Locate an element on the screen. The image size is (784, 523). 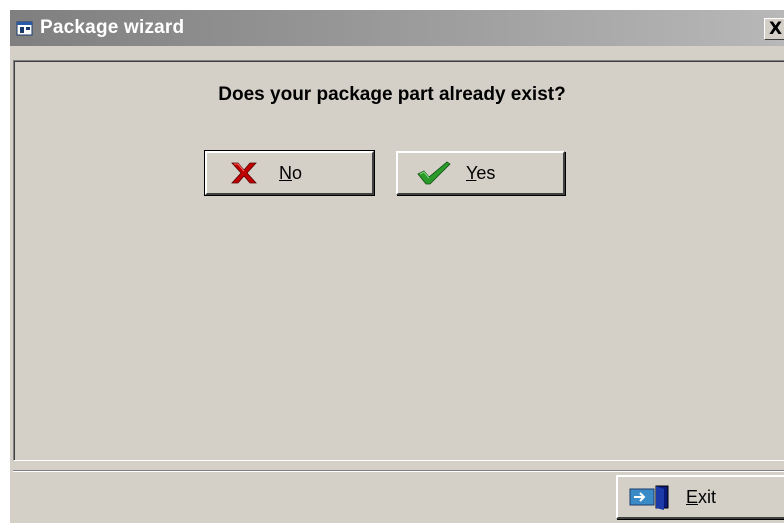
no-label-rest: o is located at coordinates (297, 172).